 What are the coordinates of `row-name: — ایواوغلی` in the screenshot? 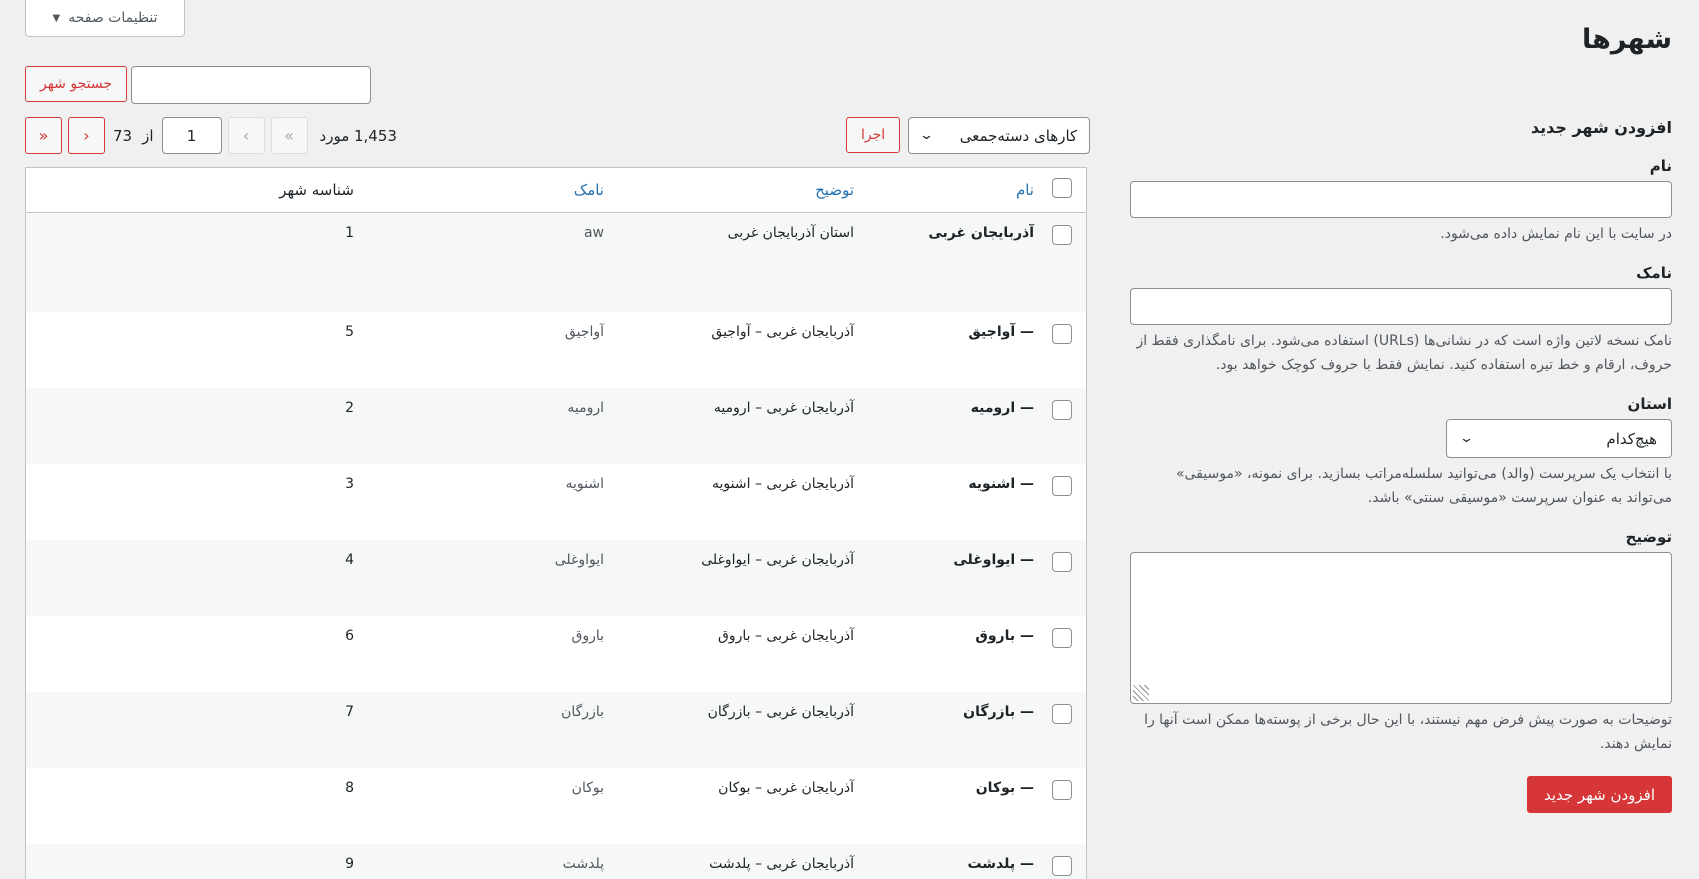 It's located at (954, 578).